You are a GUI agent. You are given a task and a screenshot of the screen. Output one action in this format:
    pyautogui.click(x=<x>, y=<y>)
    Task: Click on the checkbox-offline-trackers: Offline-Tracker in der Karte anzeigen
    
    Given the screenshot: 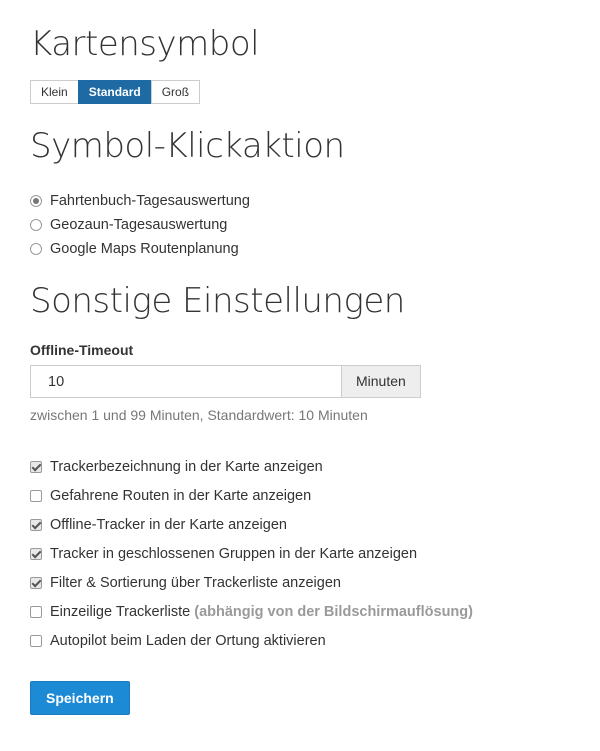 What is the action you would take?
    pyautogui.click(x=251, y=524)
    